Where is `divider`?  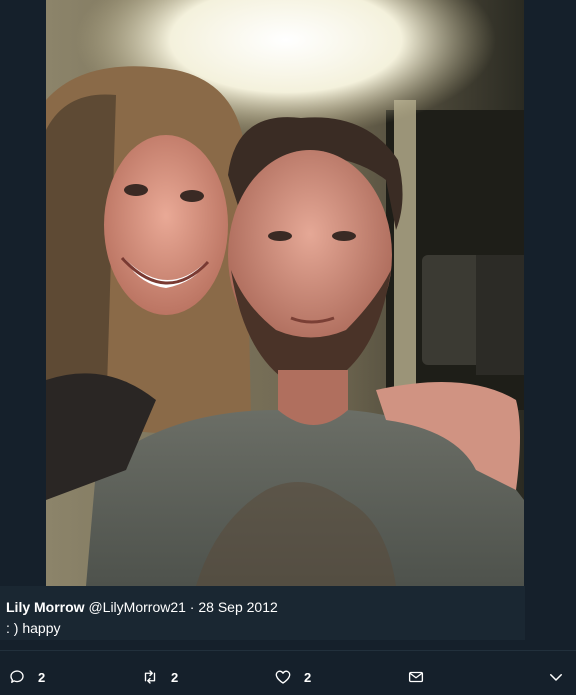 divider is located at coordinates (288, 650).